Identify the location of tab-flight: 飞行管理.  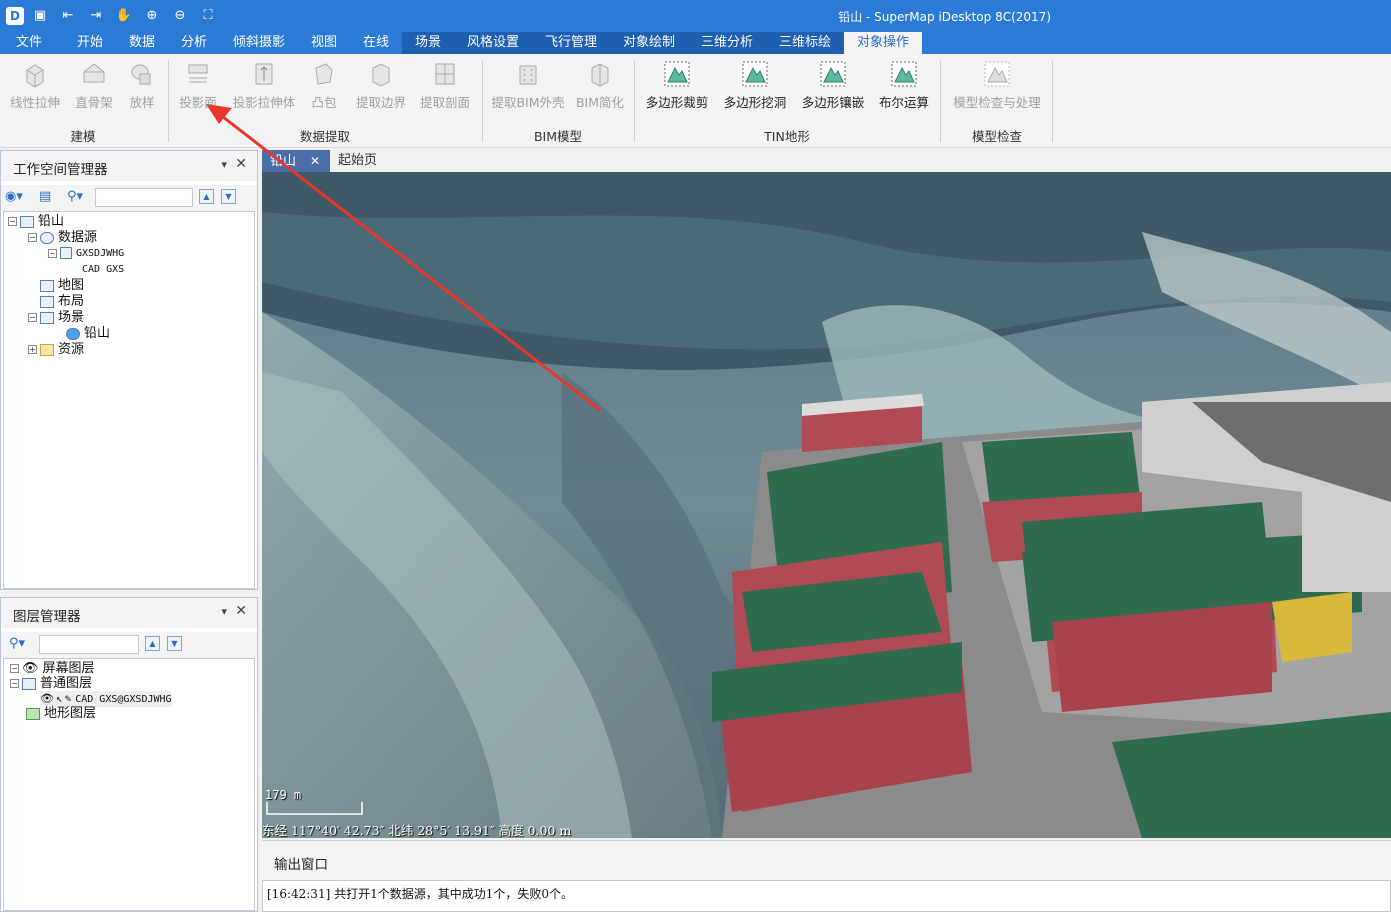
(571, 43).